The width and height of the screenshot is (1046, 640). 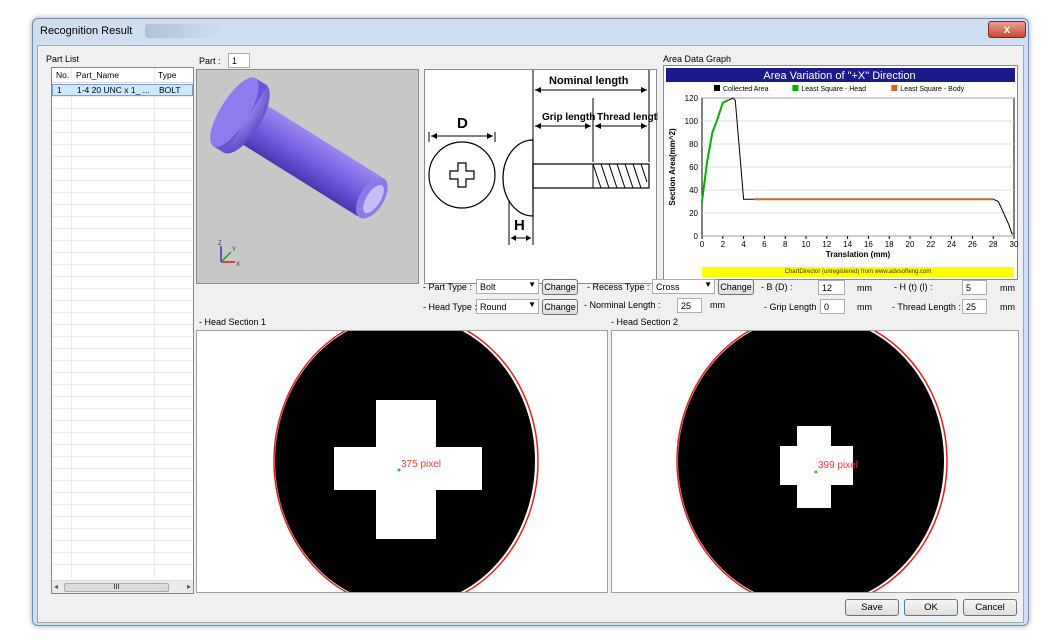 I want to click on table-row: 1 1-4 20 UNC x 1_ ... BOLT, so click(x=122, y=90).